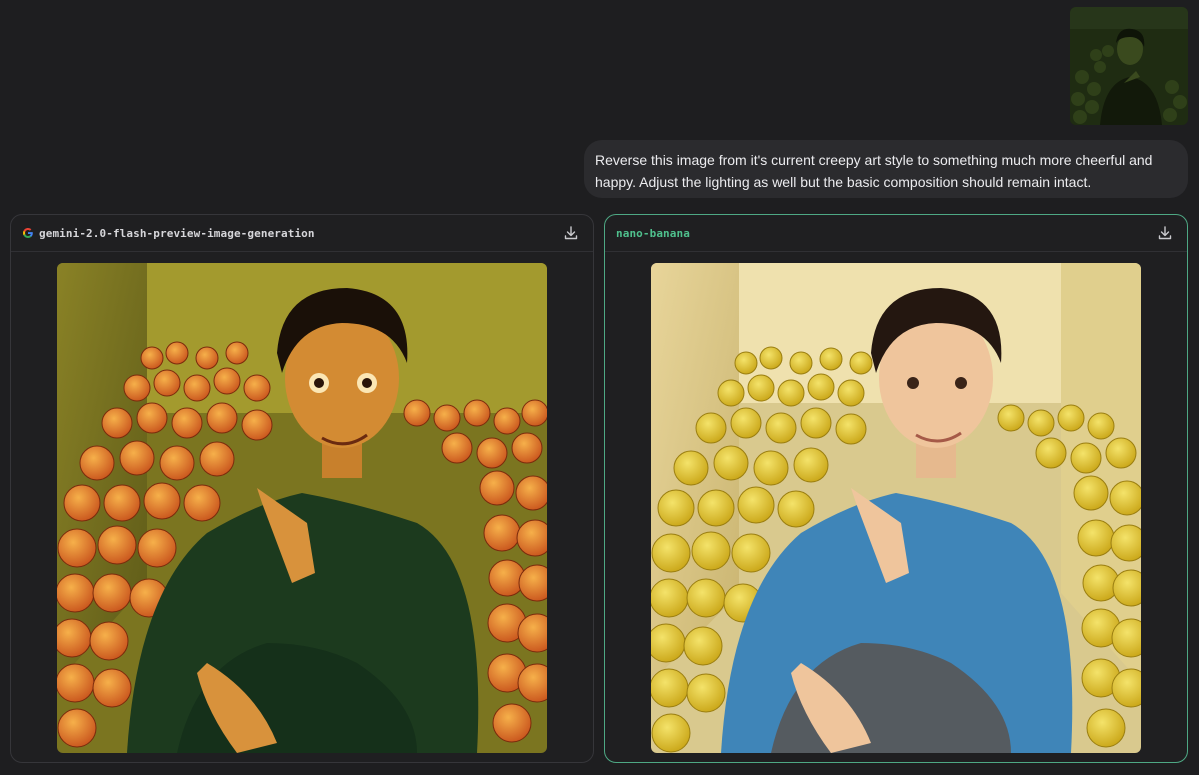  What do you see at coordinates (653, 233) in the screenshot?
I see `model-name-label: nano-banana` at bounding box center [653, 233].